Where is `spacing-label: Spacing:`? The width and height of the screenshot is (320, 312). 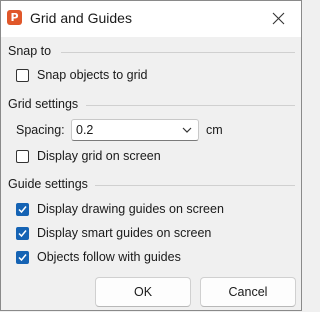
spacing-label: Spacing: is located at coordinates (40, 130).